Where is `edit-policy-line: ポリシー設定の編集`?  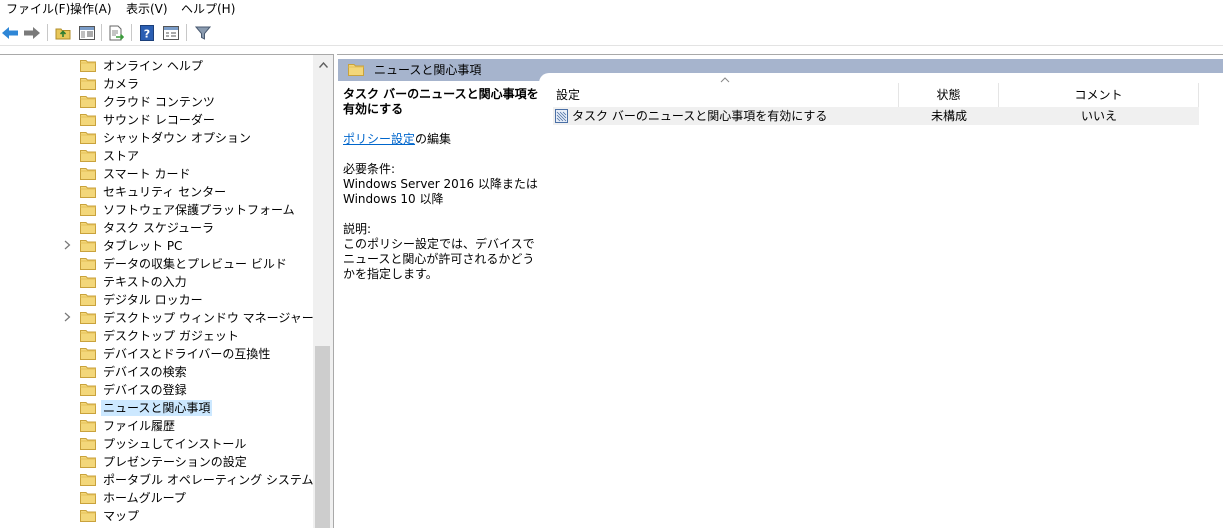
edit-policy-line: ポリシー設定の編集 is located at coordinates (443, 139).